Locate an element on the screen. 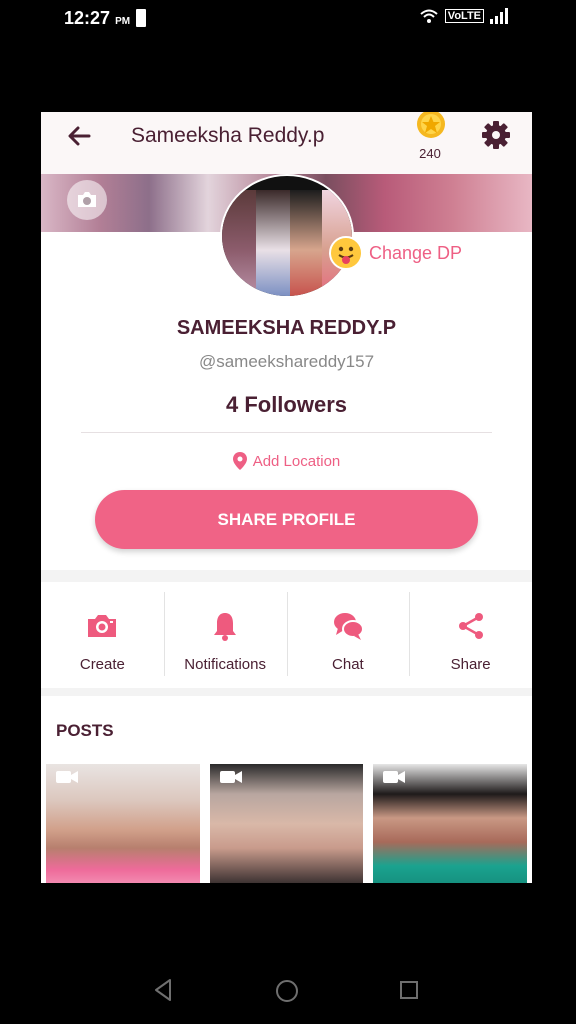 The image size is (576, 1024). followers-count: 4 Followers is located at coordinates (286, 405).